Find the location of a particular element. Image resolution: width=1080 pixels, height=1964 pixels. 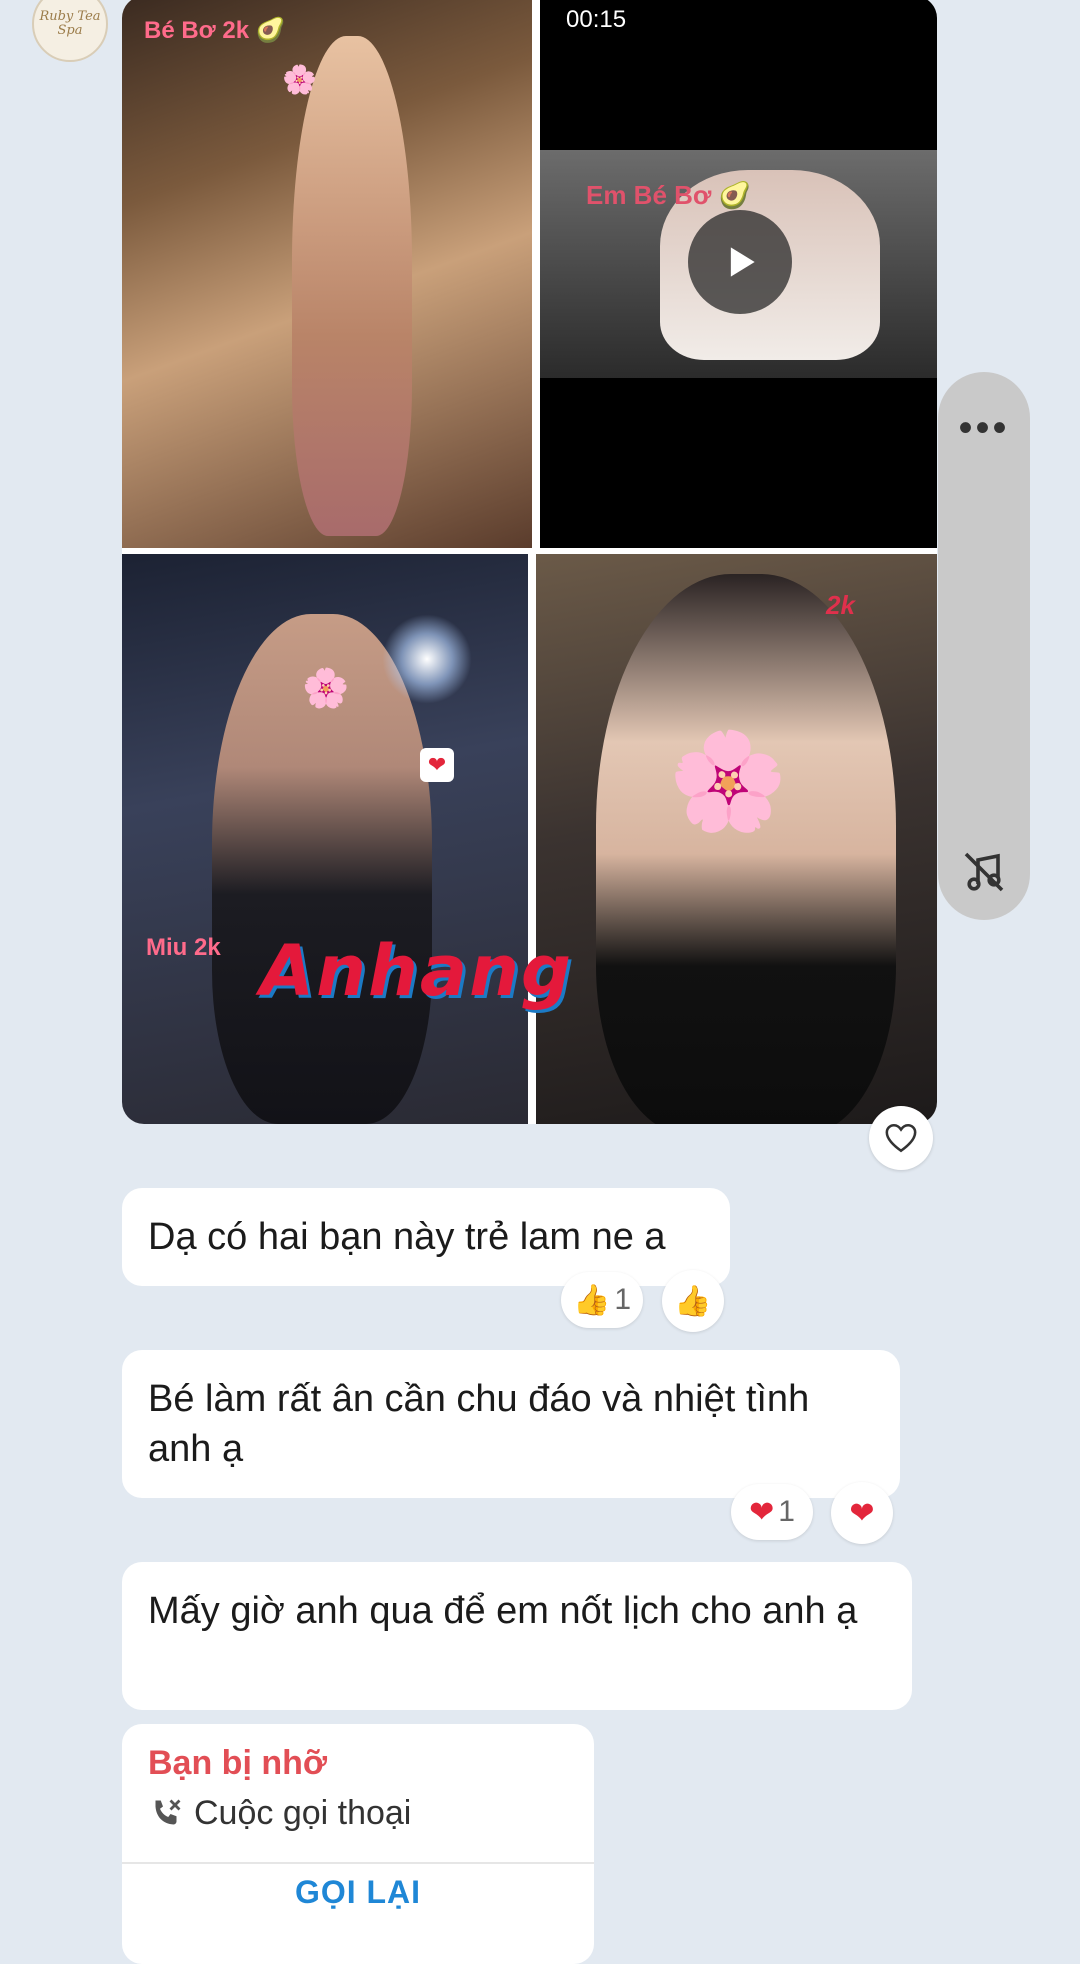

photo-4-tag: 2k is located at coordinates (840, 605).